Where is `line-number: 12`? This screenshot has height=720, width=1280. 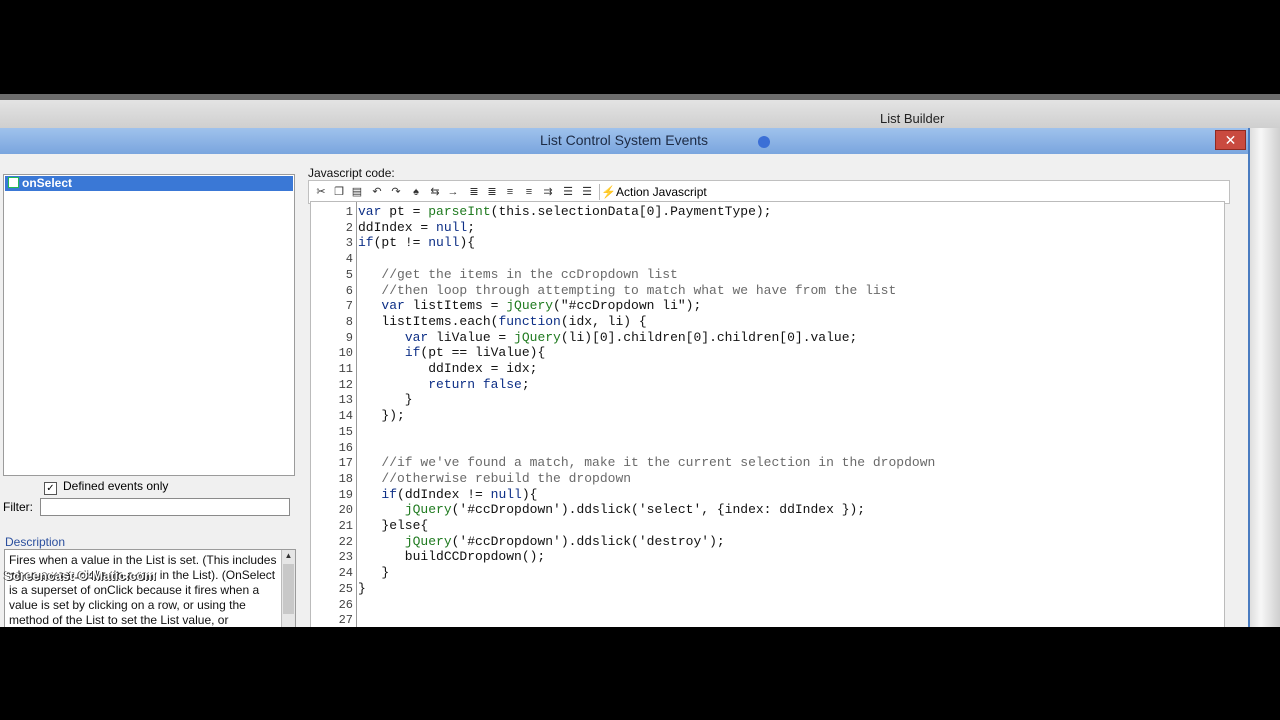
line-number: 12 is located at coordinates (345, 384).